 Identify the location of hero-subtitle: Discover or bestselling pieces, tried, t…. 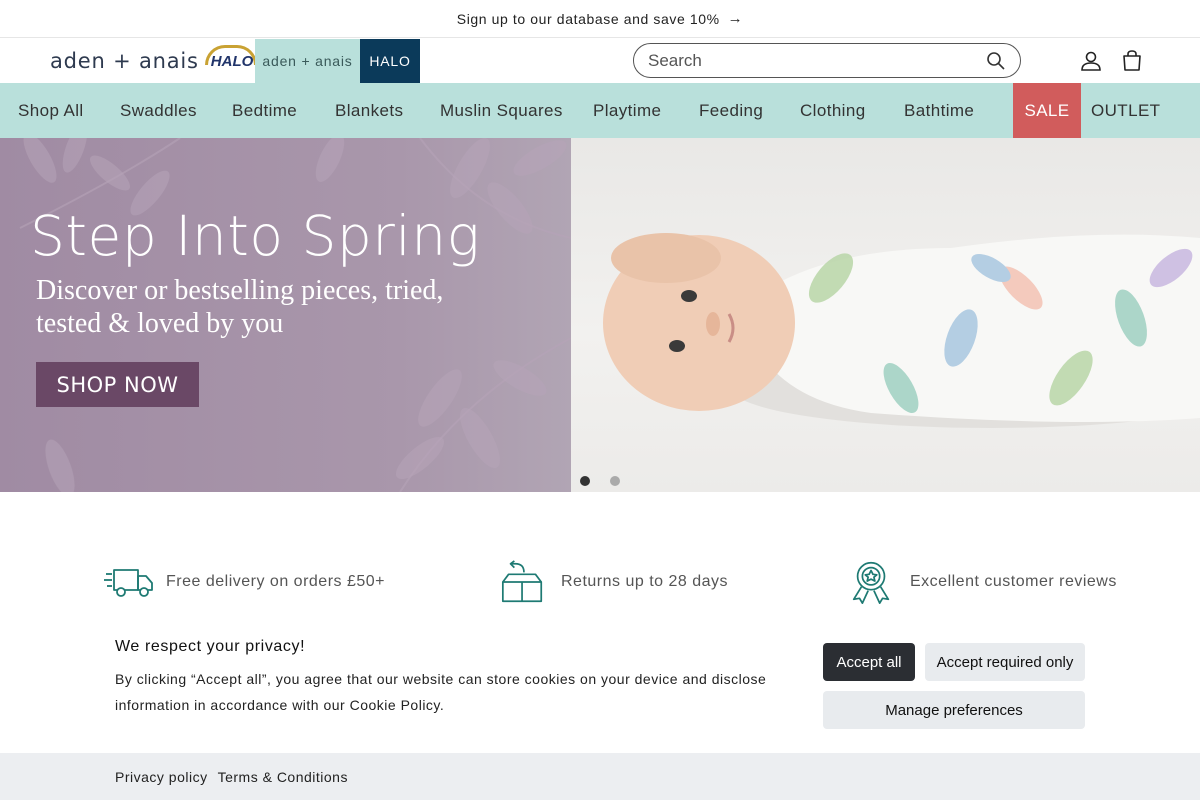
(240, 307).